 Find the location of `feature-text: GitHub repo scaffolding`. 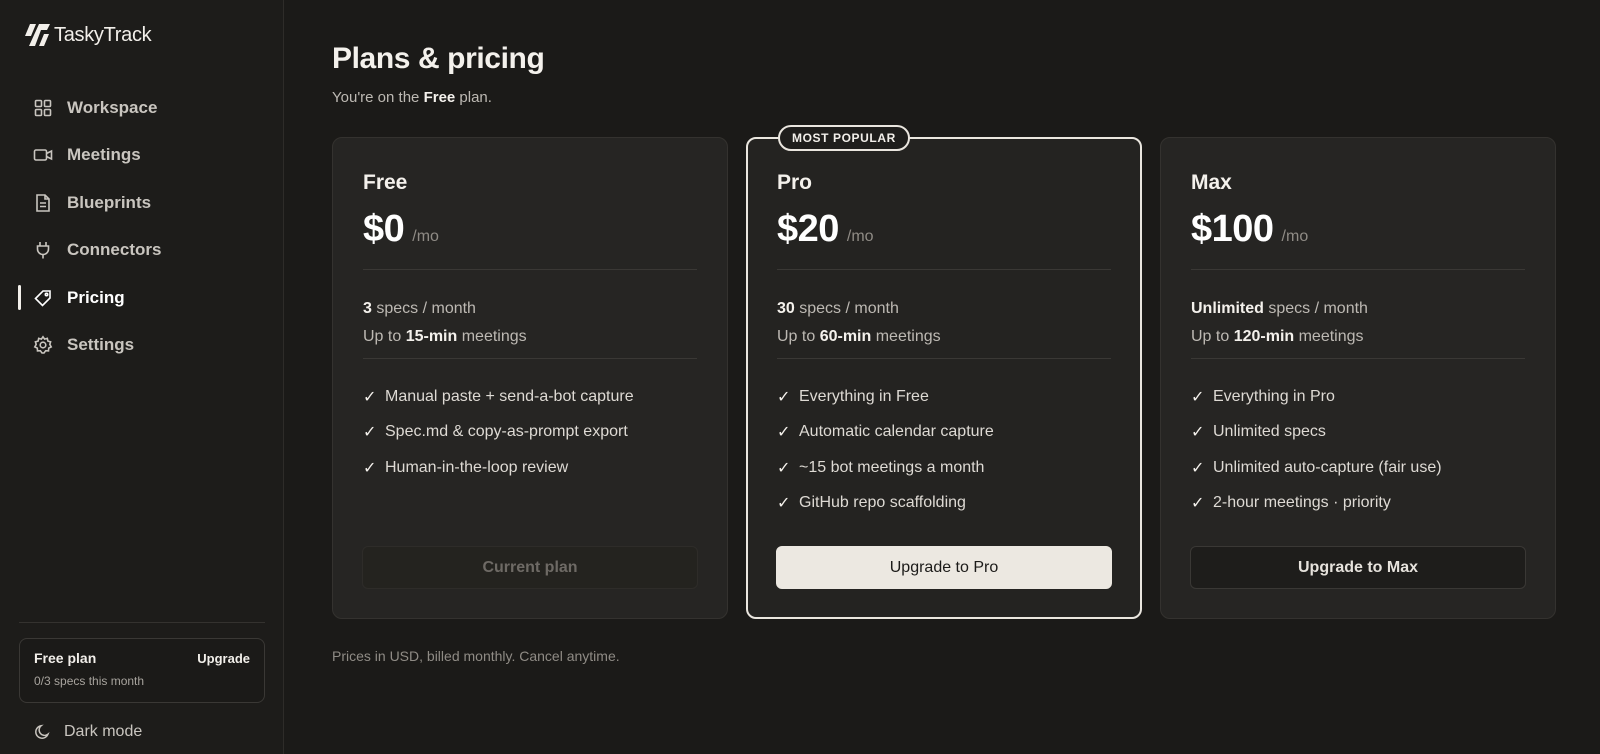

feature-text: GitHub repo scaffolding is located at coordinates (882, 503).